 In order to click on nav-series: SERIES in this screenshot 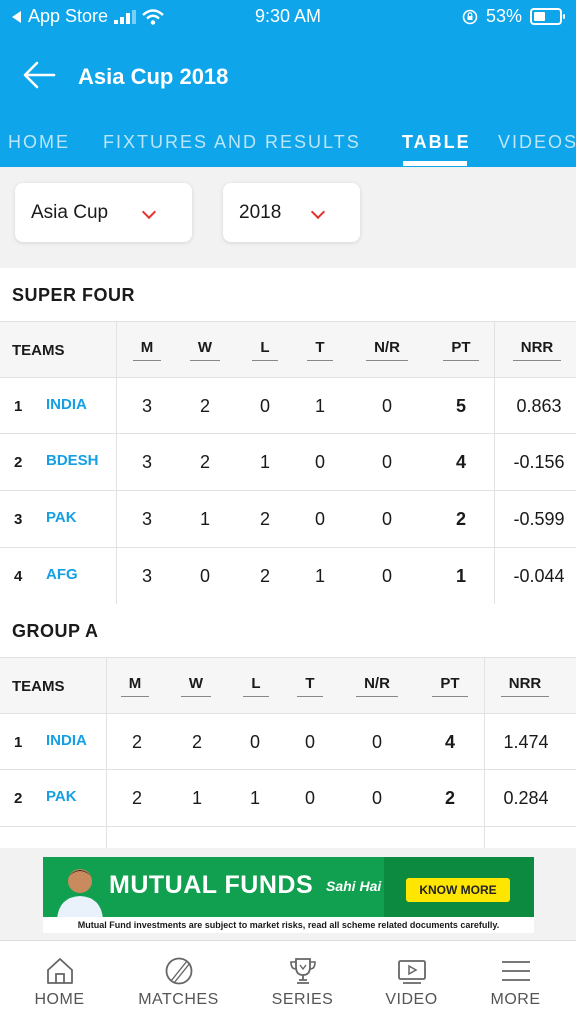, I will do `click(302, 983)`.